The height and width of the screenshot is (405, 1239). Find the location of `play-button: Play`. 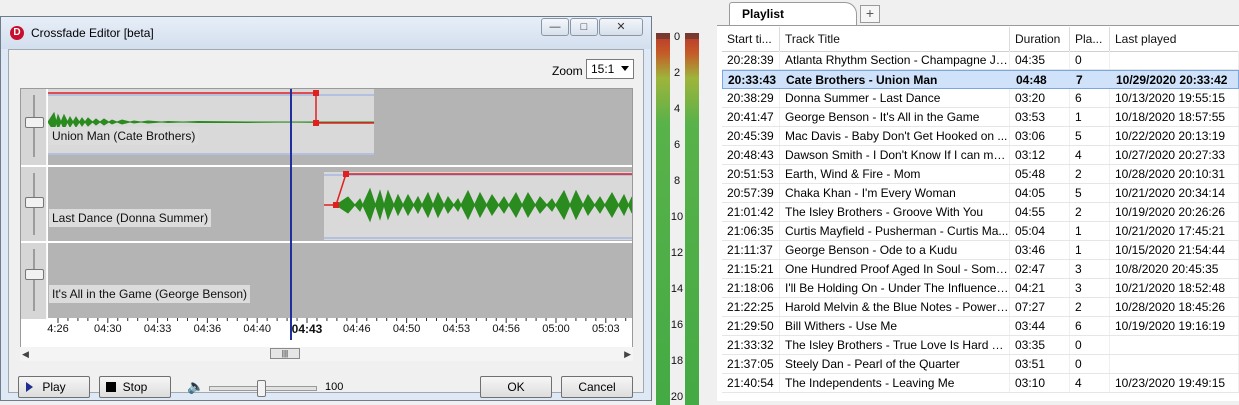

play-button: Play is located at coordinates (54, 387).